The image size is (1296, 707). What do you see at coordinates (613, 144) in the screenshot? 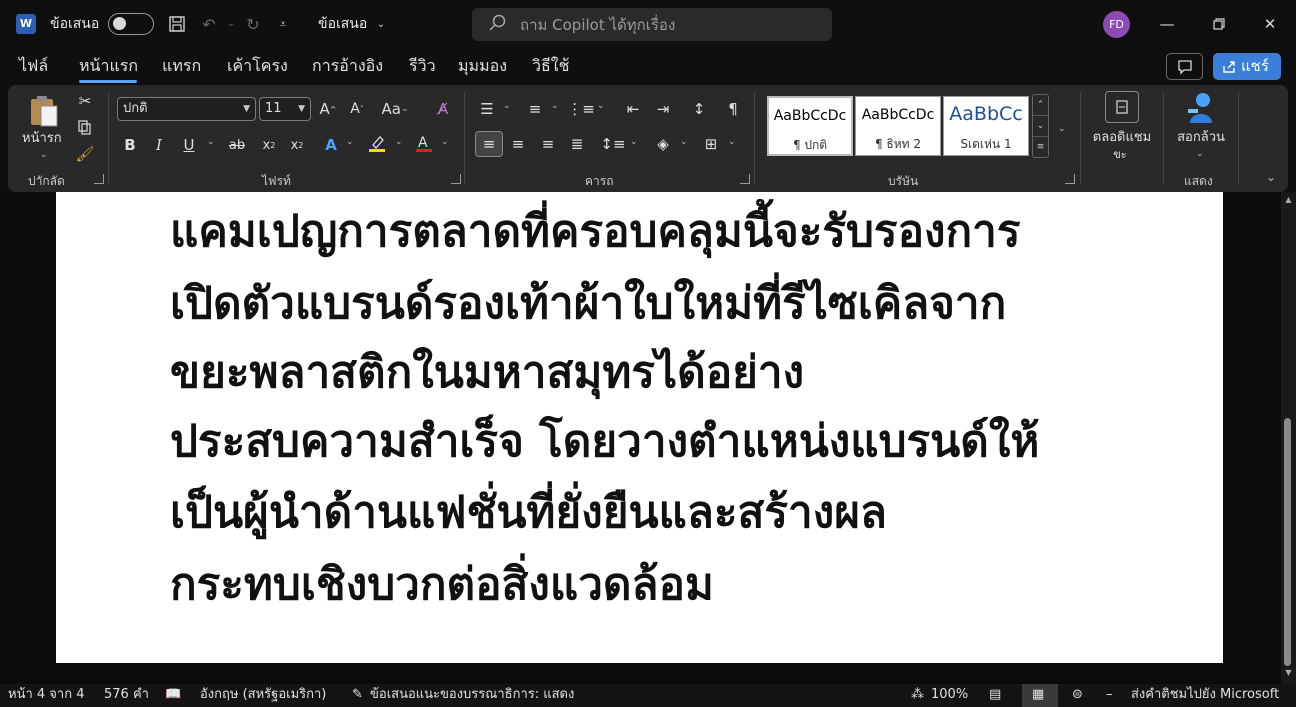
I see `line-spacing-icon: ↕≡` at bounding box center [613, 144].